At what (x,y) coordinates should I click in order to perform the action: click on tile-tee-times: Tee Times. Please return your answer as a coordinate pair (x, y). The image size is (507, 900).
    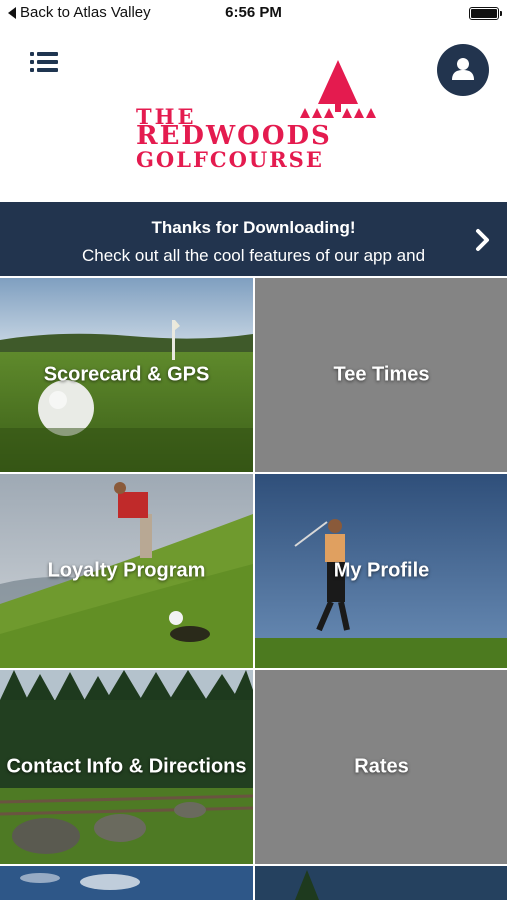
    Looking at the image, I should click on (381, 375).